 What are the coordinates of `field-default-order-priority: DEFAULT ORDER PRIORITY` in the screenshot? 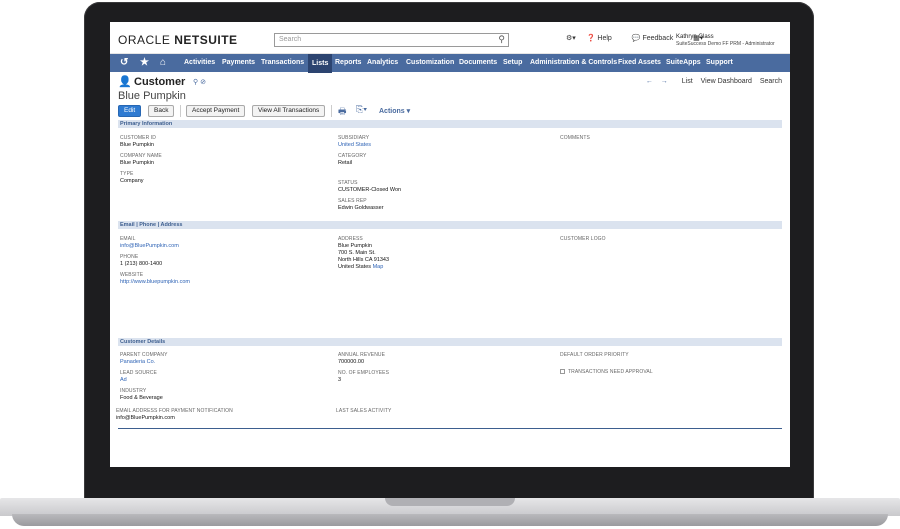 It's located at (594, 355).